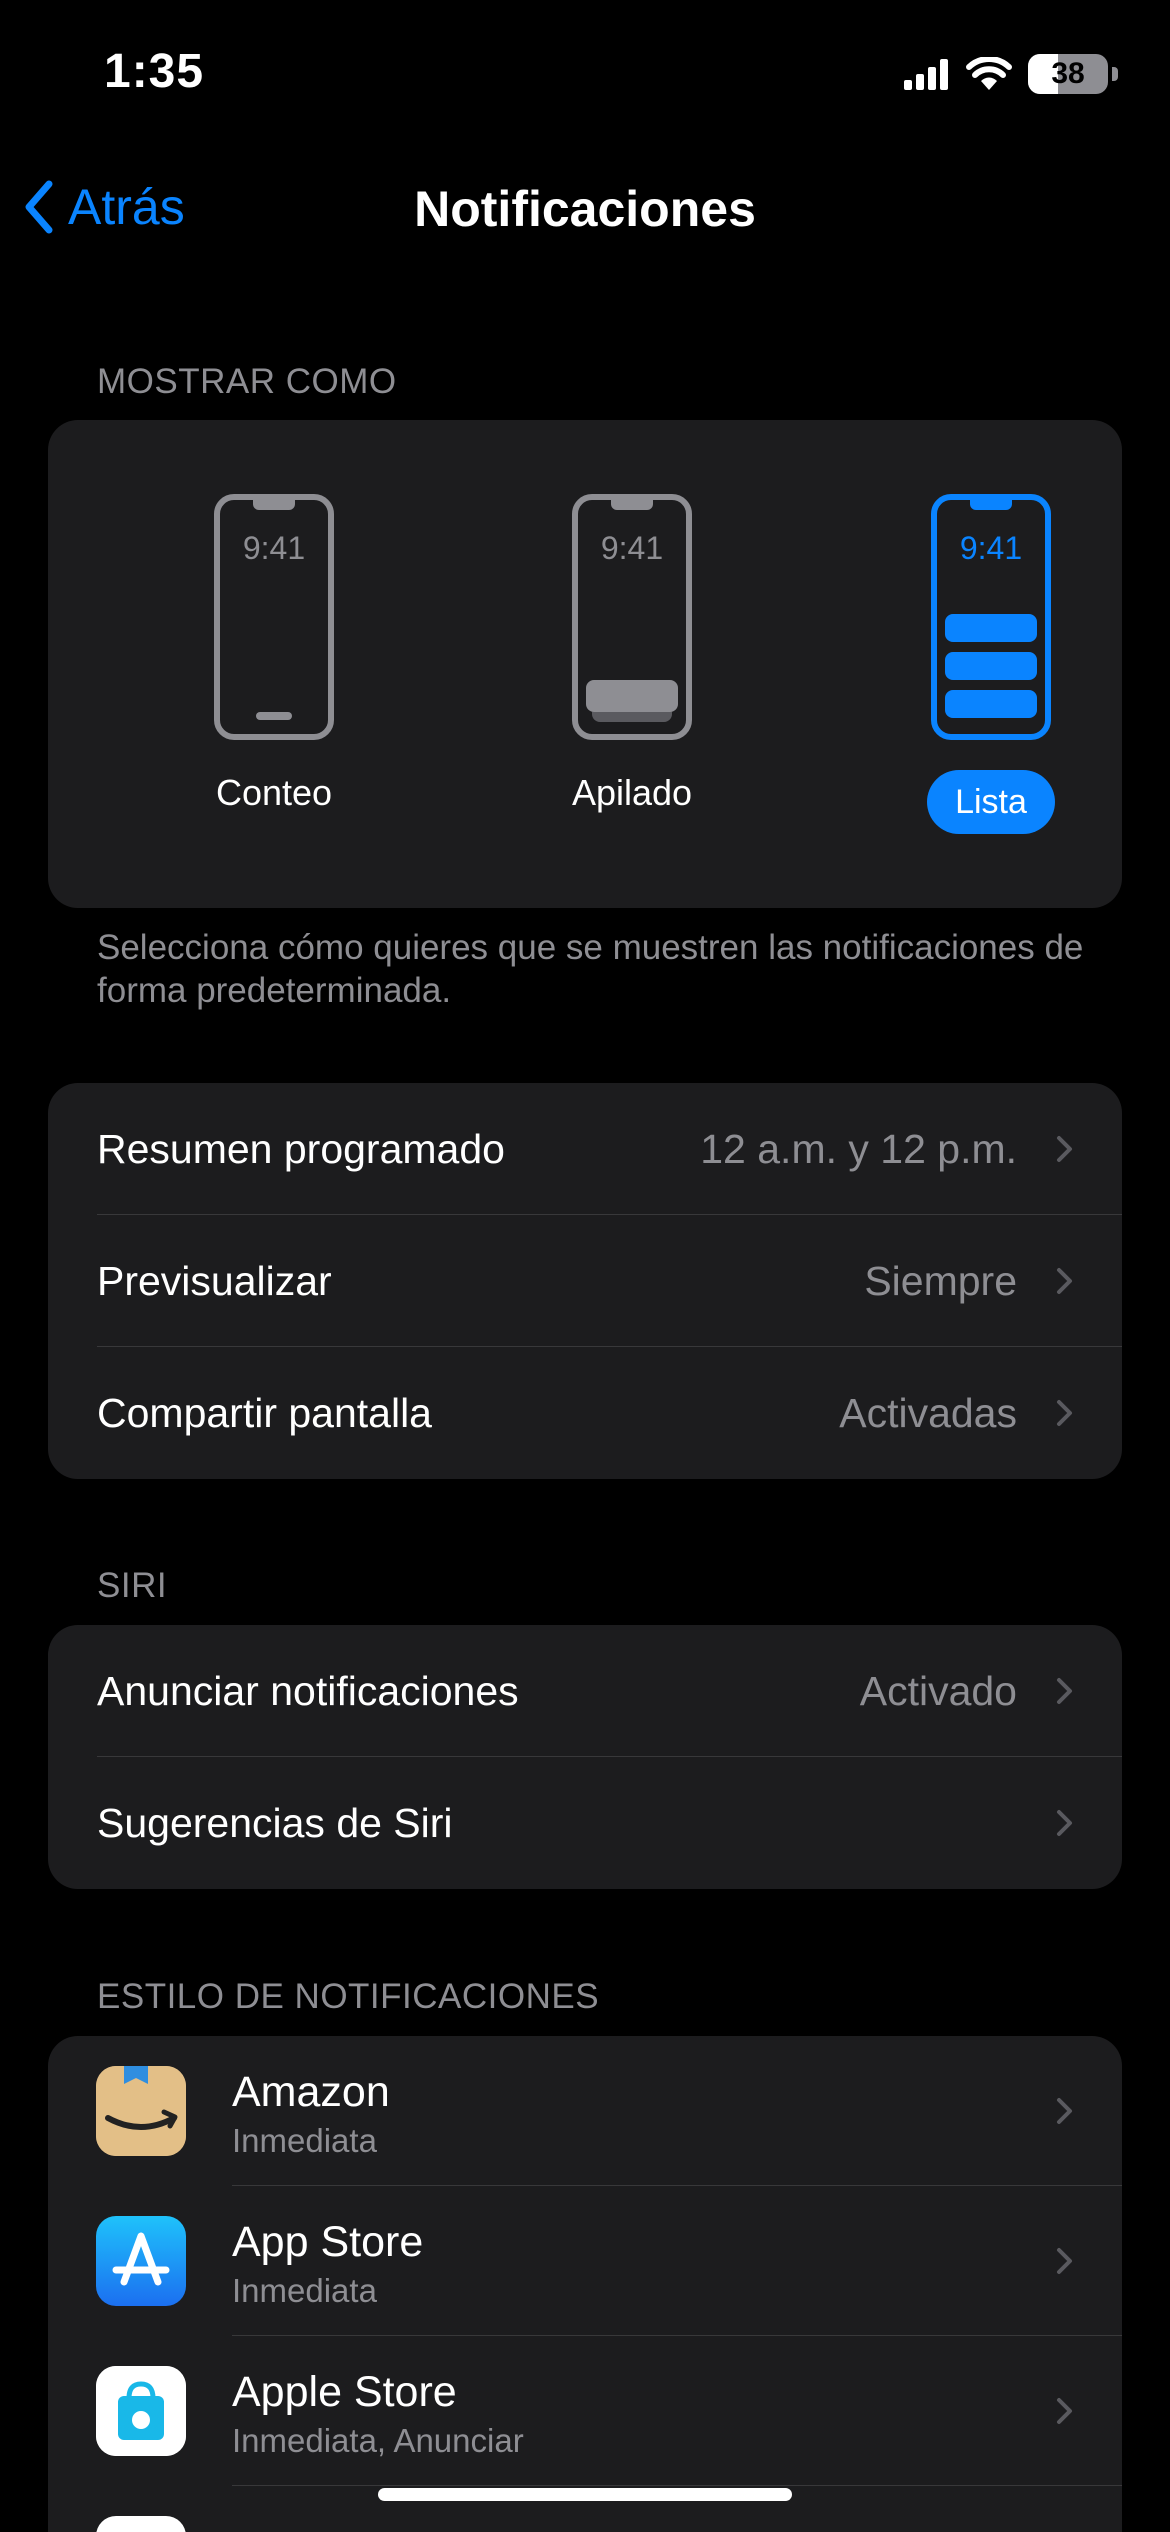 The image size is (1170, 2532). What do you see at coordinates (348, 1996) in the screenshot?
I see `section-header-notification-style: ESTILO DE NOTIFICACIONES` at bounding box center [348, 1996].